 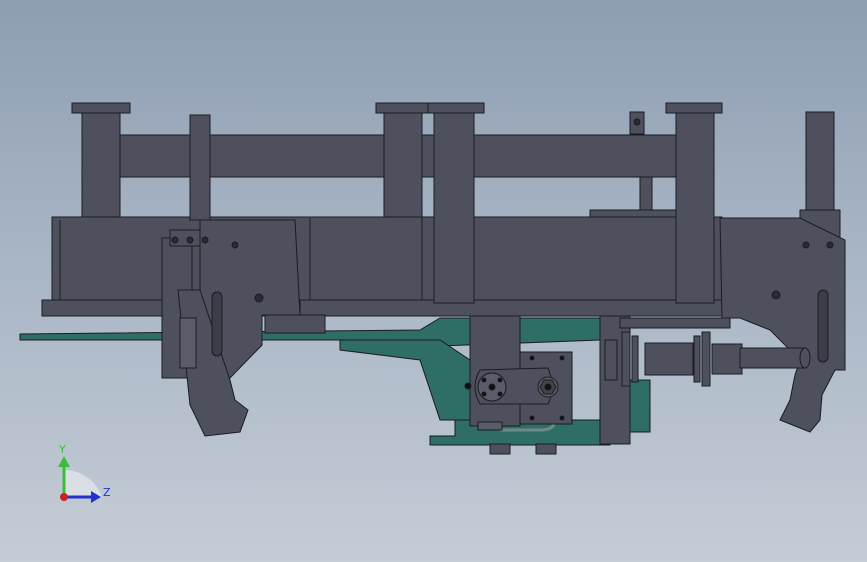 I want to click on z-axis-label: Z, so click(x=107, y=492).